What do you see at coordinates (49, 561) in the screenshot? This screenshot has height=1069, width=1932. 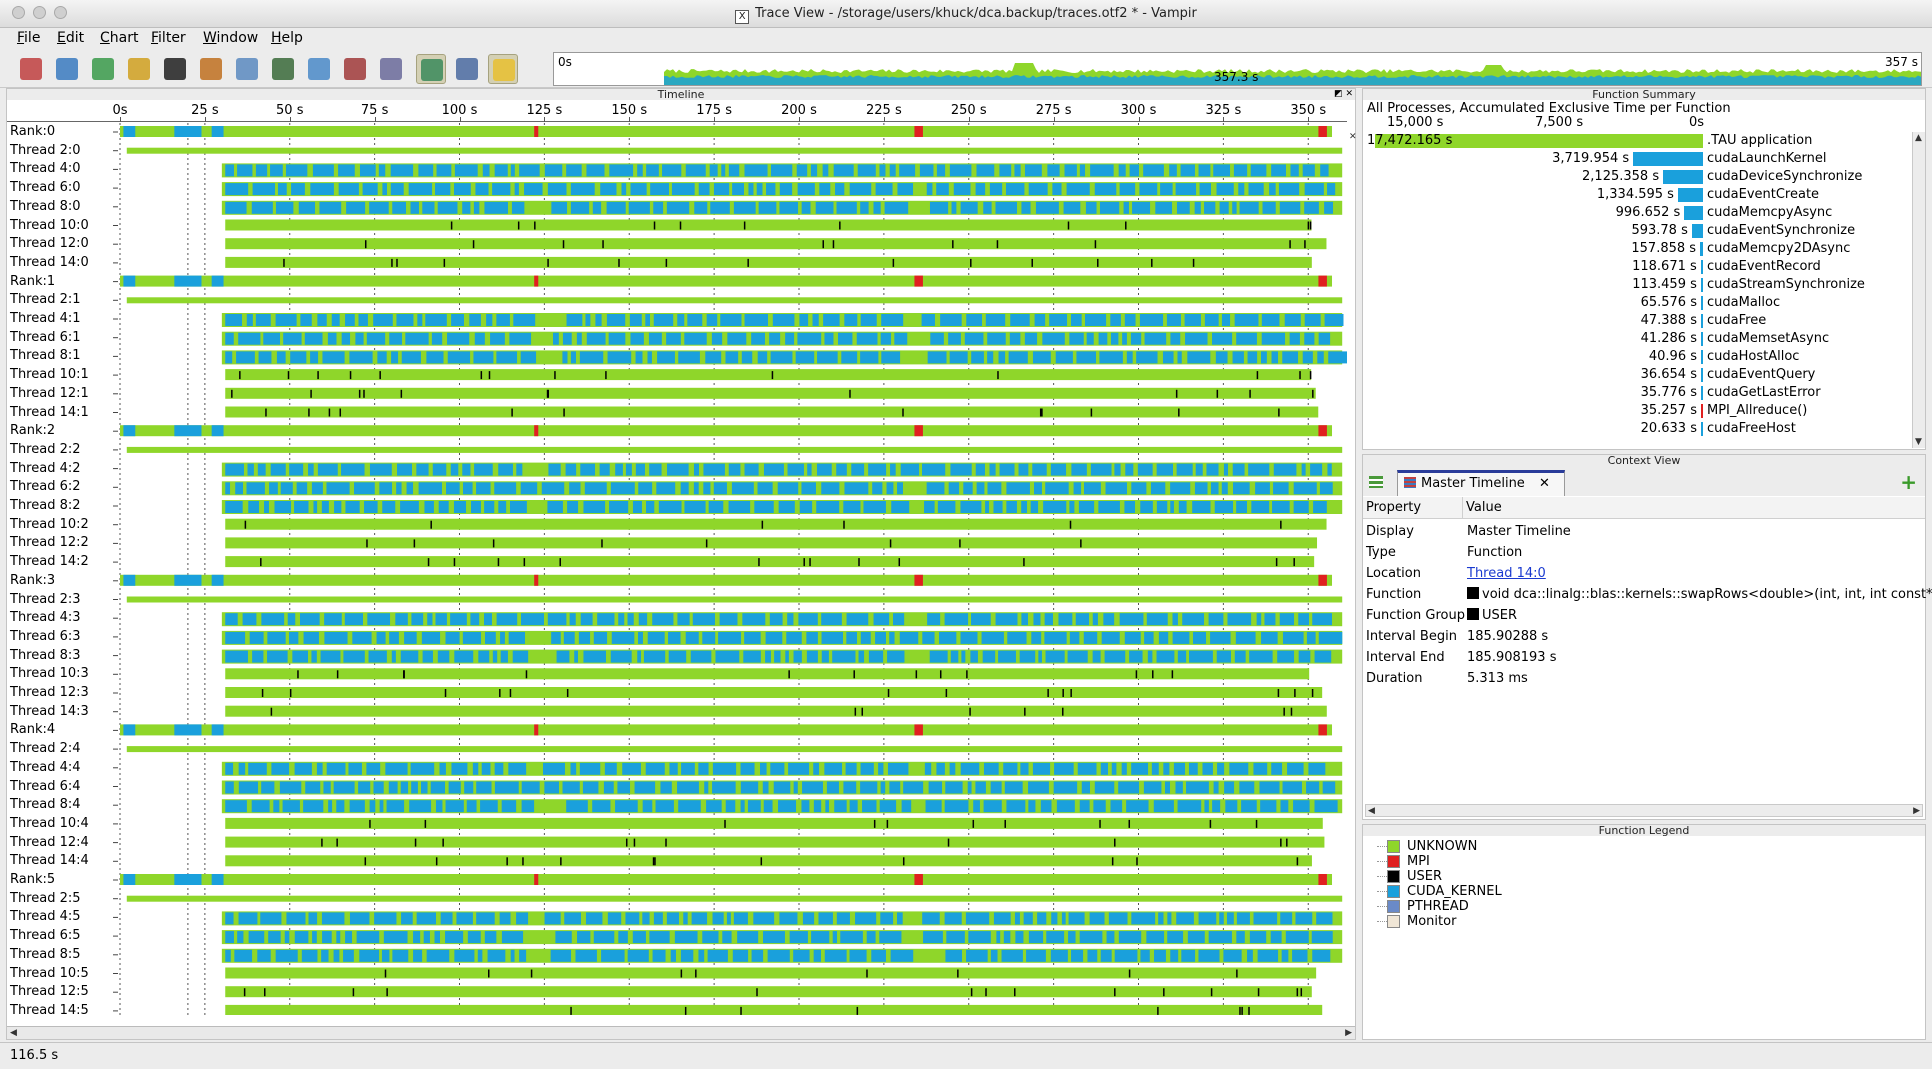 I see `timeline-row-label: Thread 14:2` at bounding box center [49, 561].